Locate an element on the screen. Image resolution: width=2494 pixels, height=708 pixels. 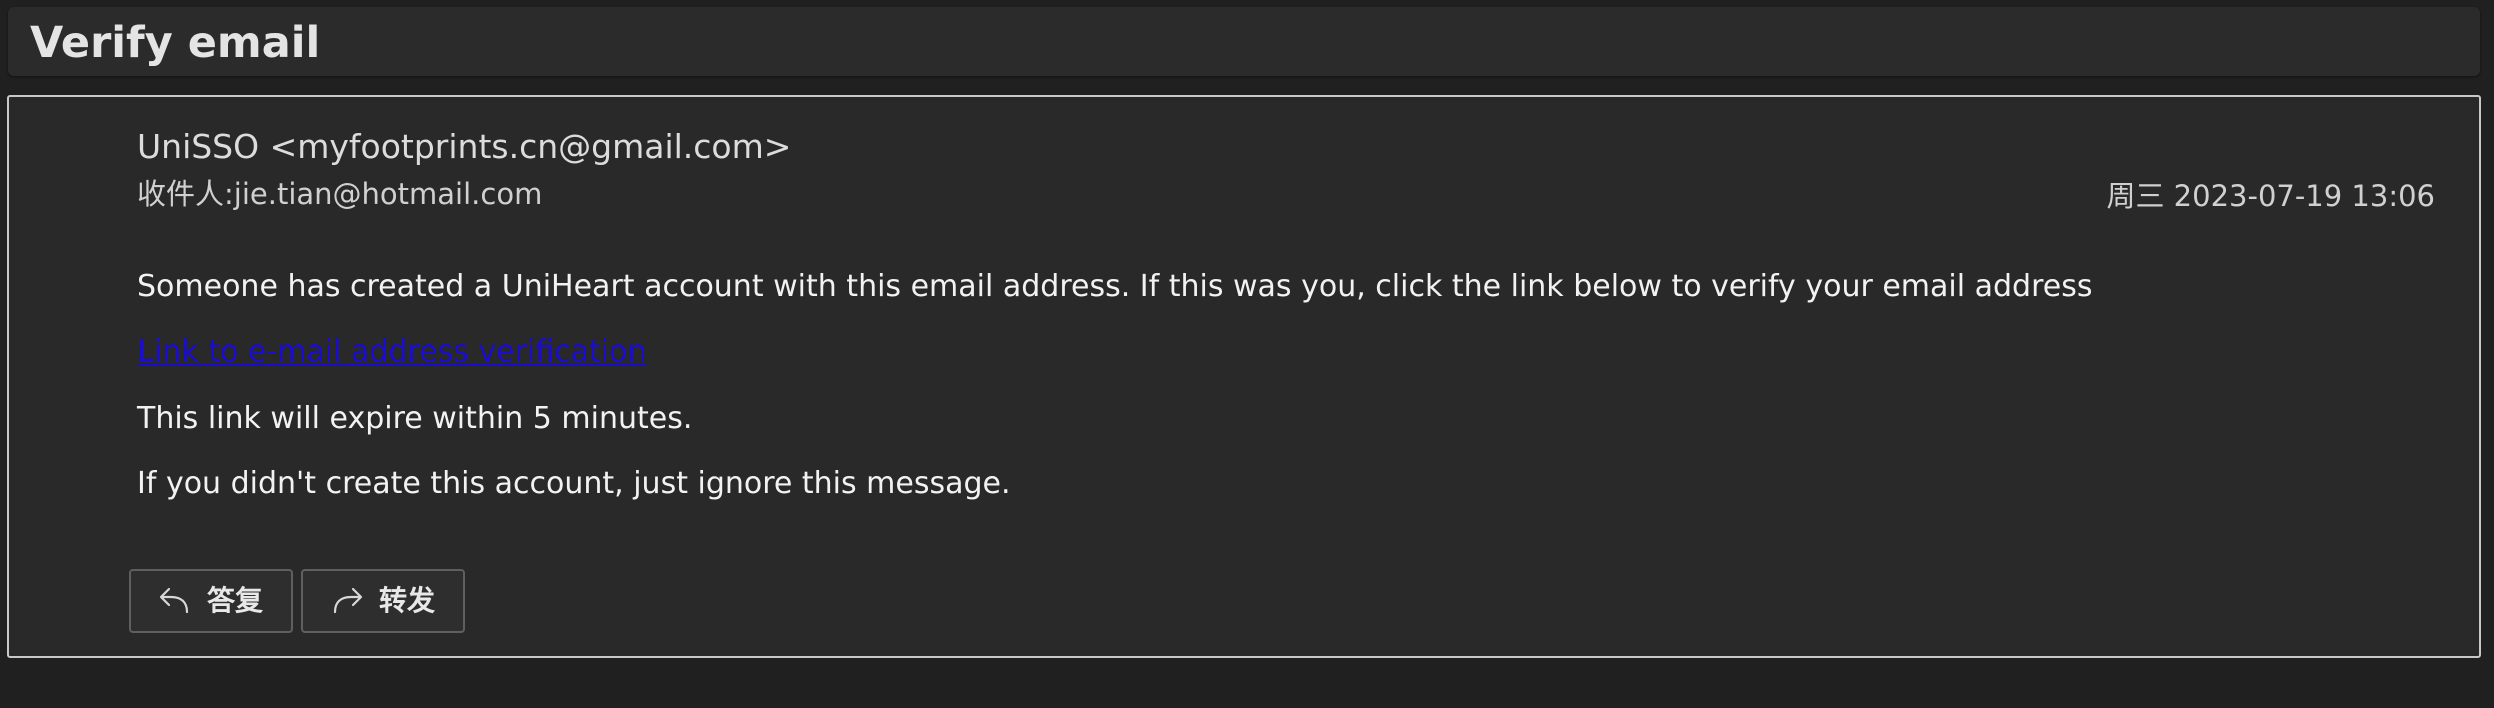
forward-button: 转发 is located at coordinates (383, 601).